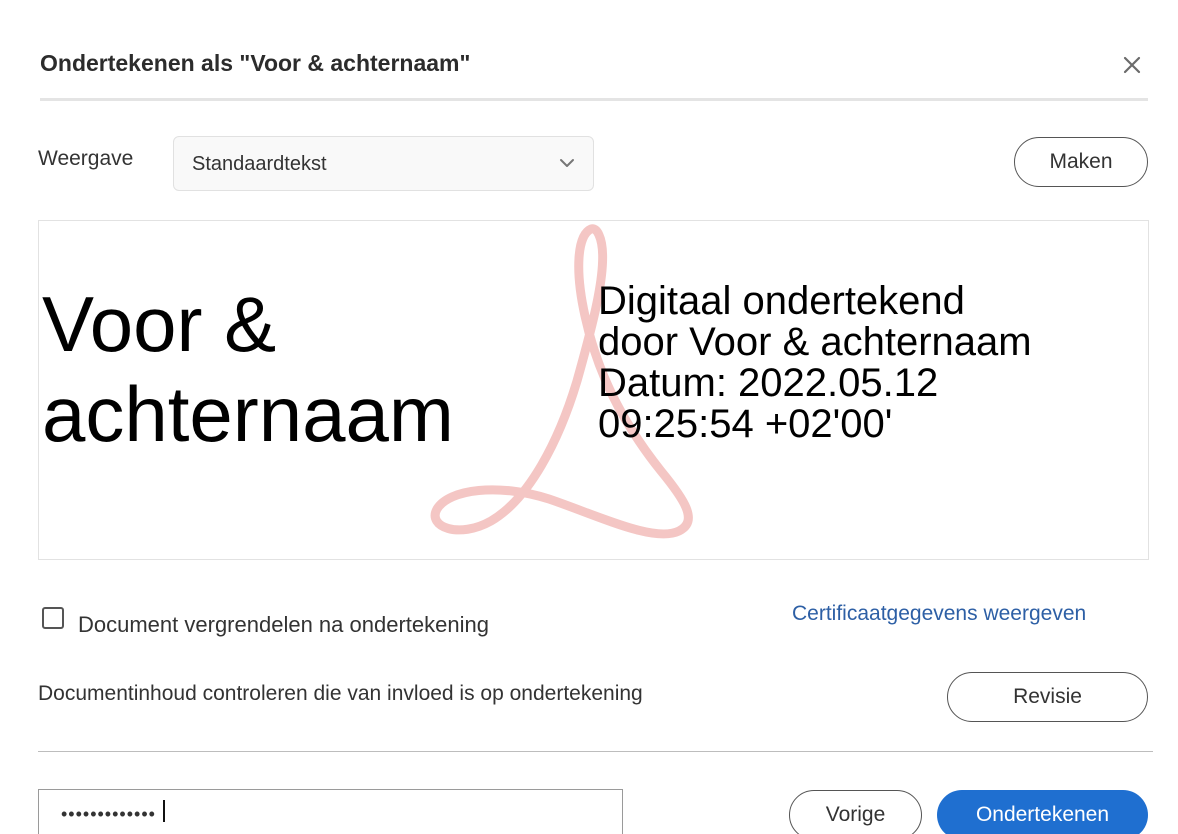  Describe the element at coordinates (1047, 697) in the screenshot. I see `review-button: Revisie` at that location.